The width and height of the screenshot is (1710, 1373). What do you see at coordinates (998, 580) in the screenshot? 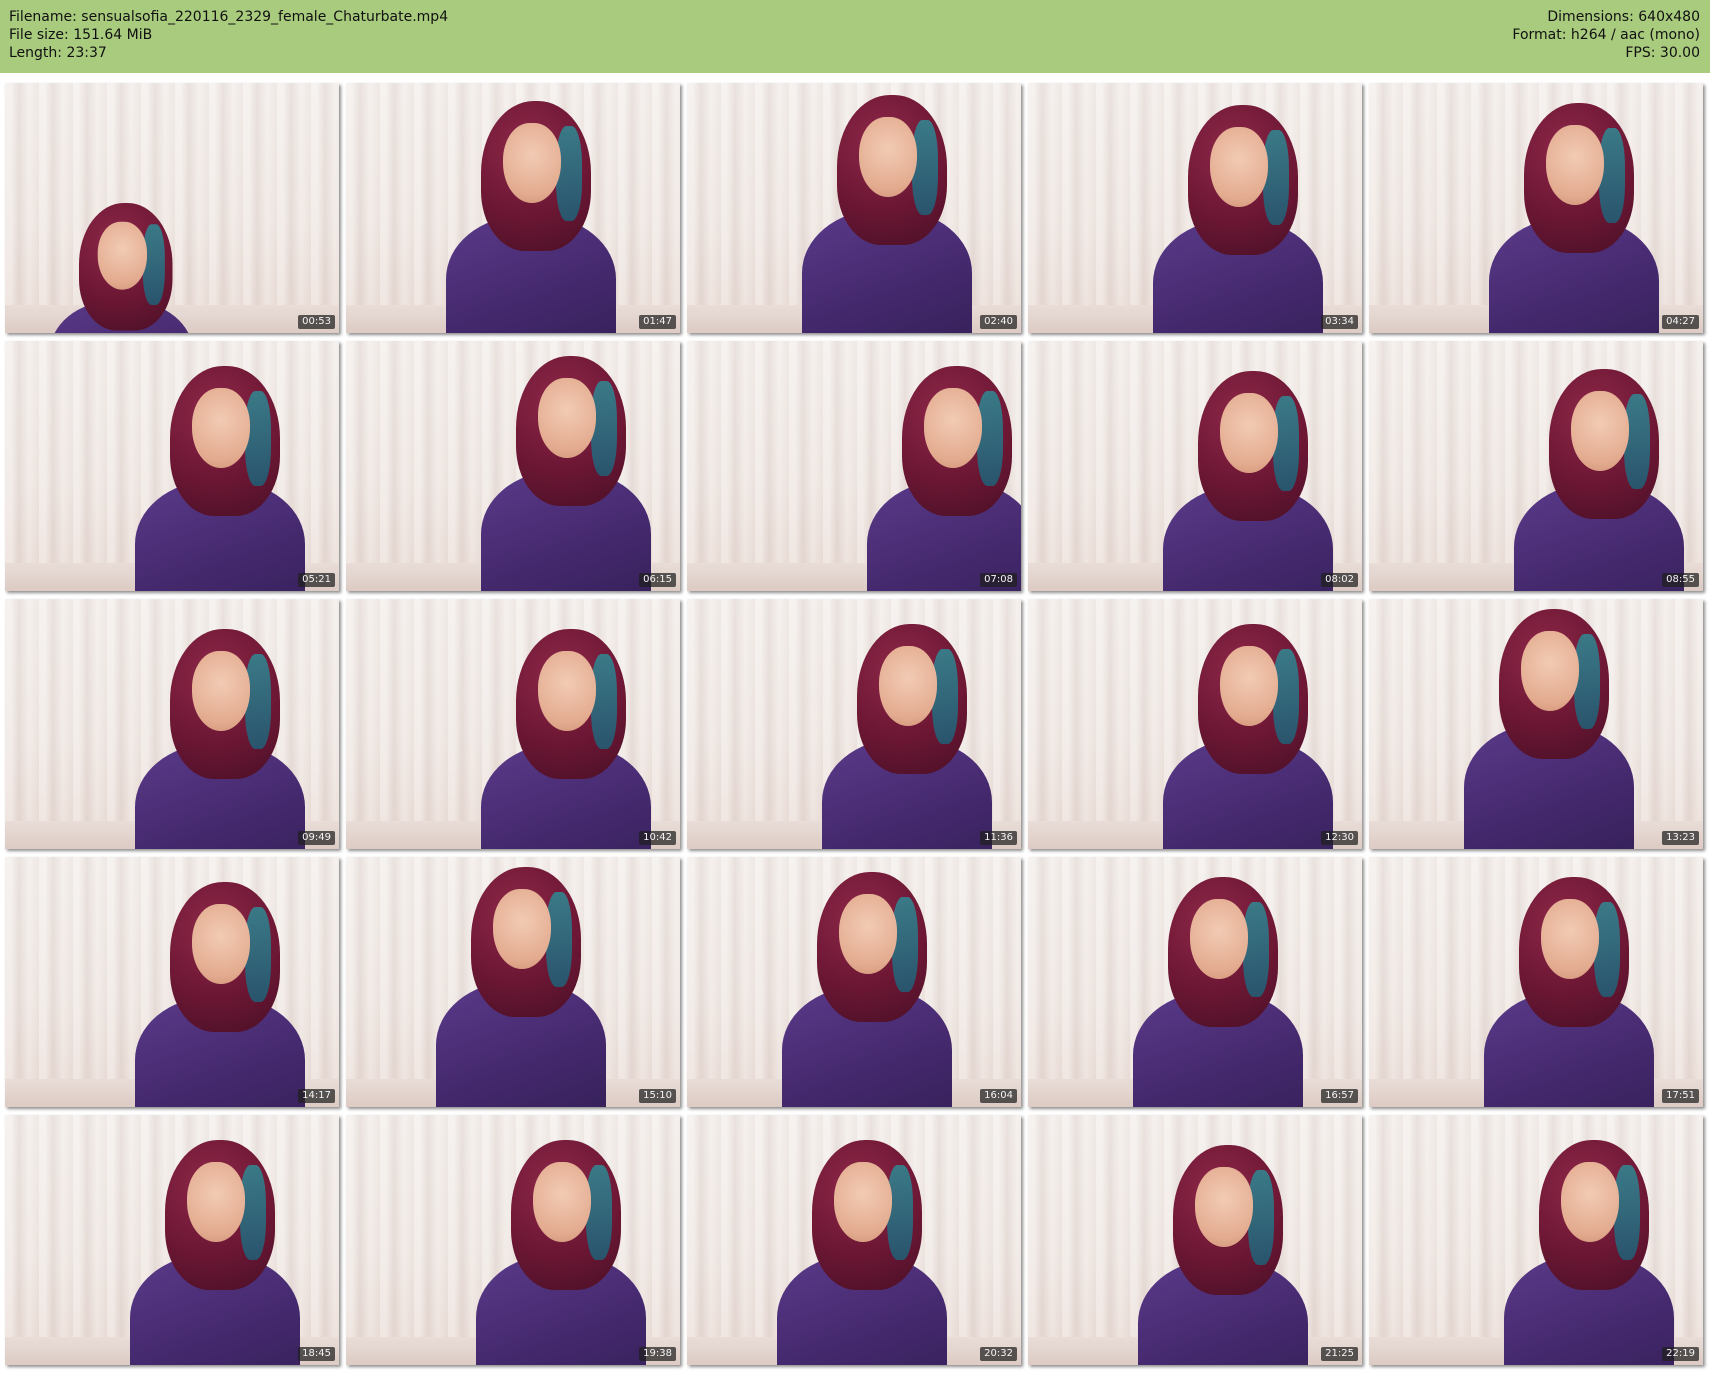
I see `timestamp-label: 07:08` at bounding box center [998, 580].